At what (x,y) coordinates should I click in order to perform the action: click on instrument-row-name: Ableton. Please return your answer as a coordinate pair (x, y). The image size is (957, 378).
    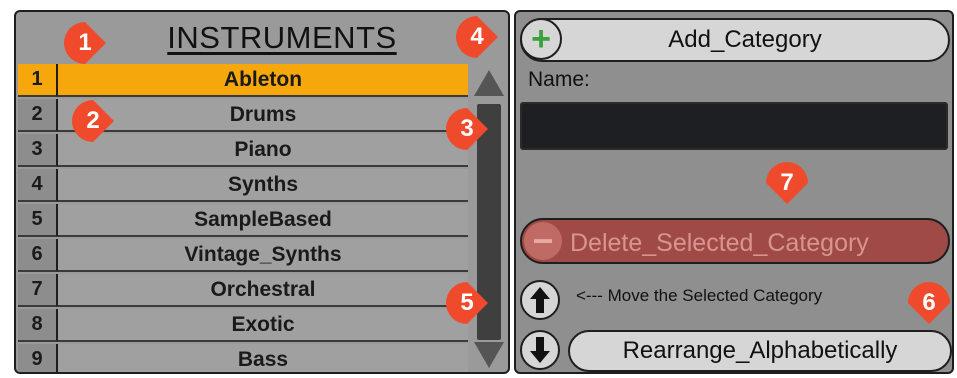
    Looking at the image, I should click on (263, 80).